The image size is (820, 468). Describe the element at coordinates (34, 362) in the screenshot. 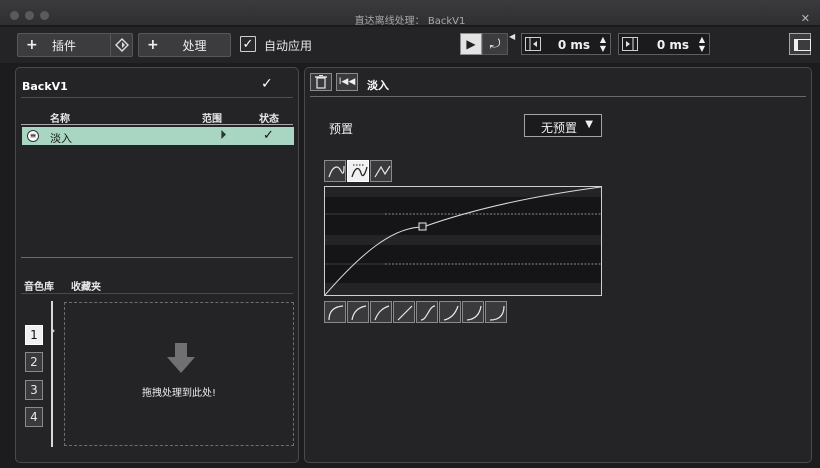

I see `slot-button-2: 2` at that location.